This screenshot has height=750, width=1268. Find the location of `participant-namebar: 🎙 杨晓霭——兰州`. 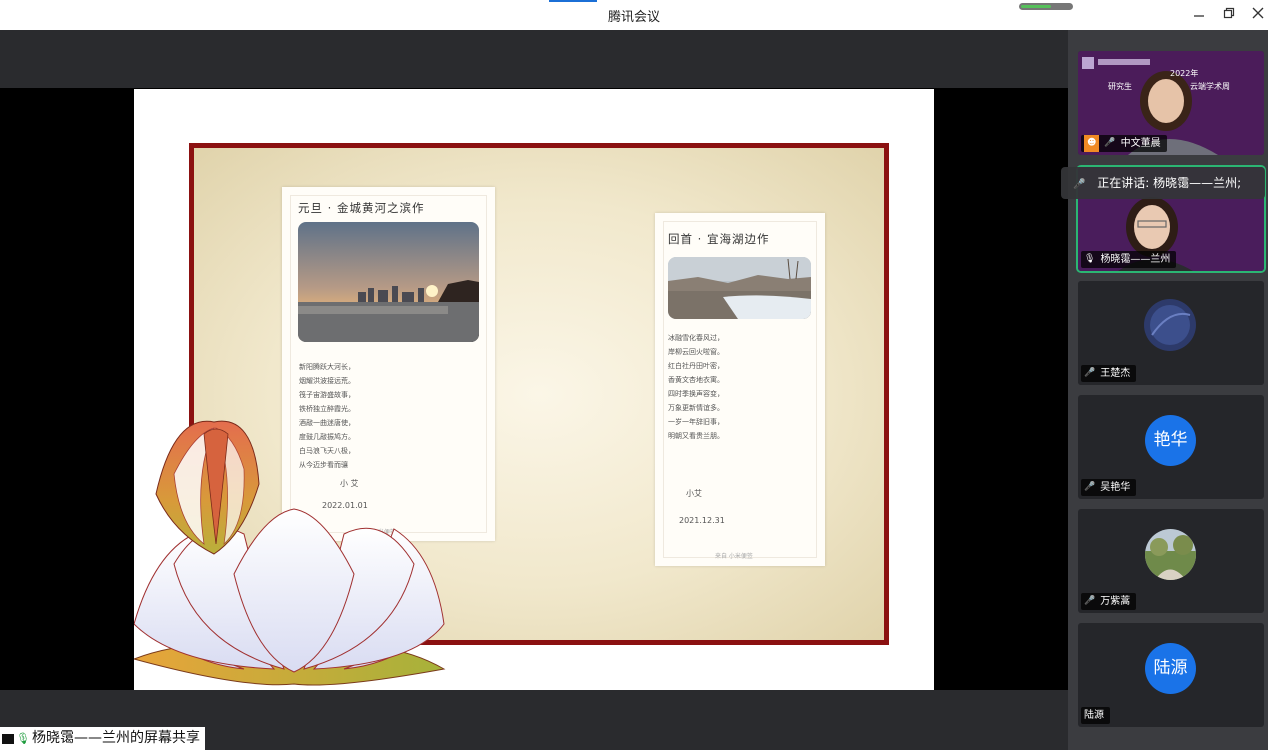

participant-namebar: 🎙 杨晓霭——兰州 is located at coordinates (1129, 259).